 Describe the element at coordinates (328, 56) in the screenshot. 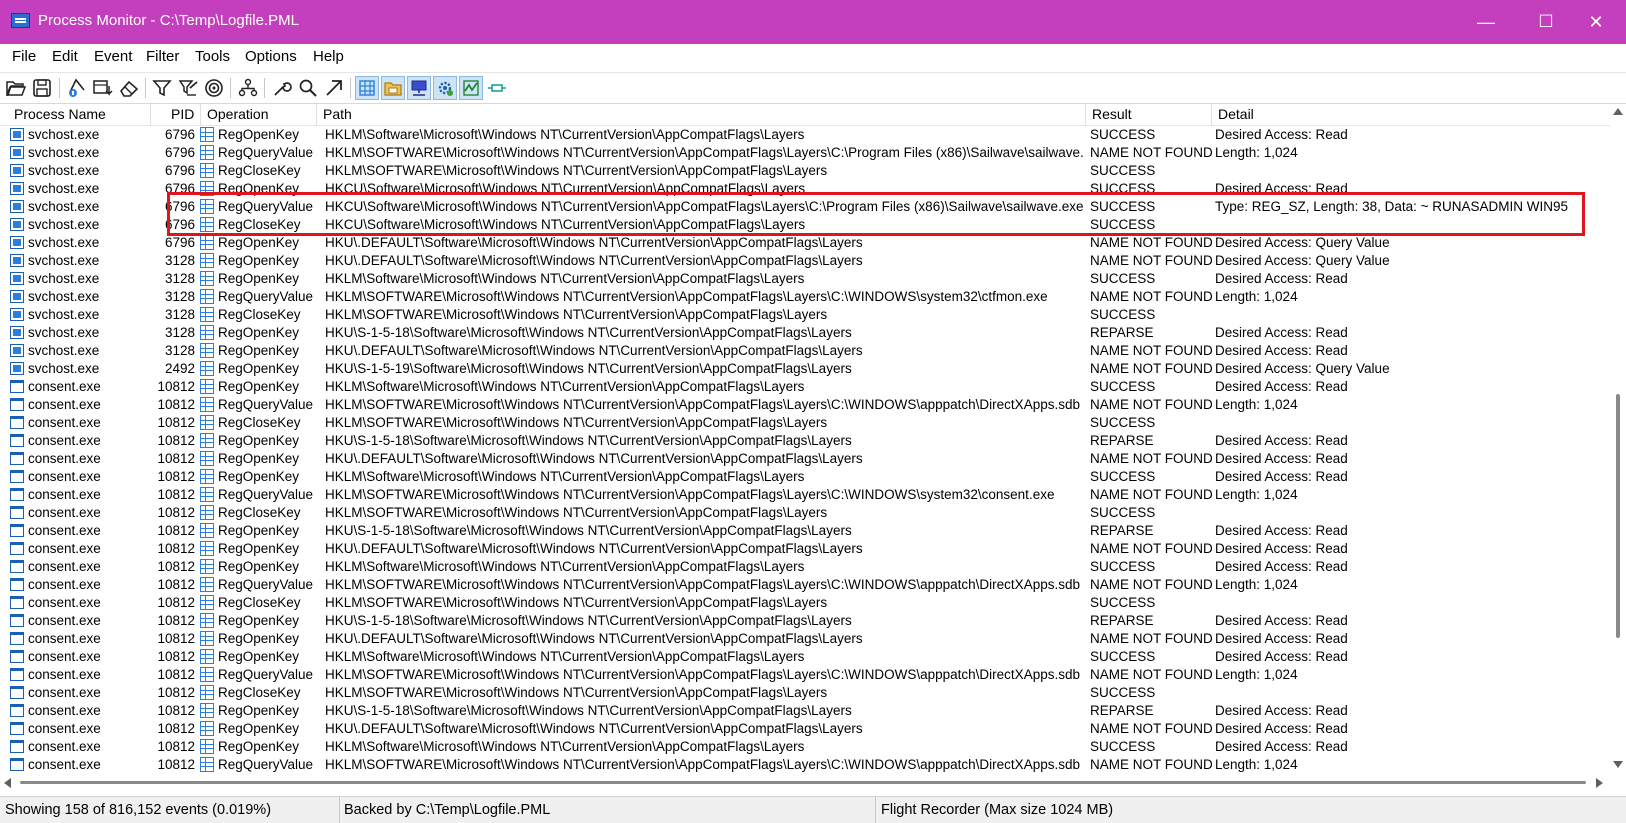

I see `menu-help: Help` at that location.